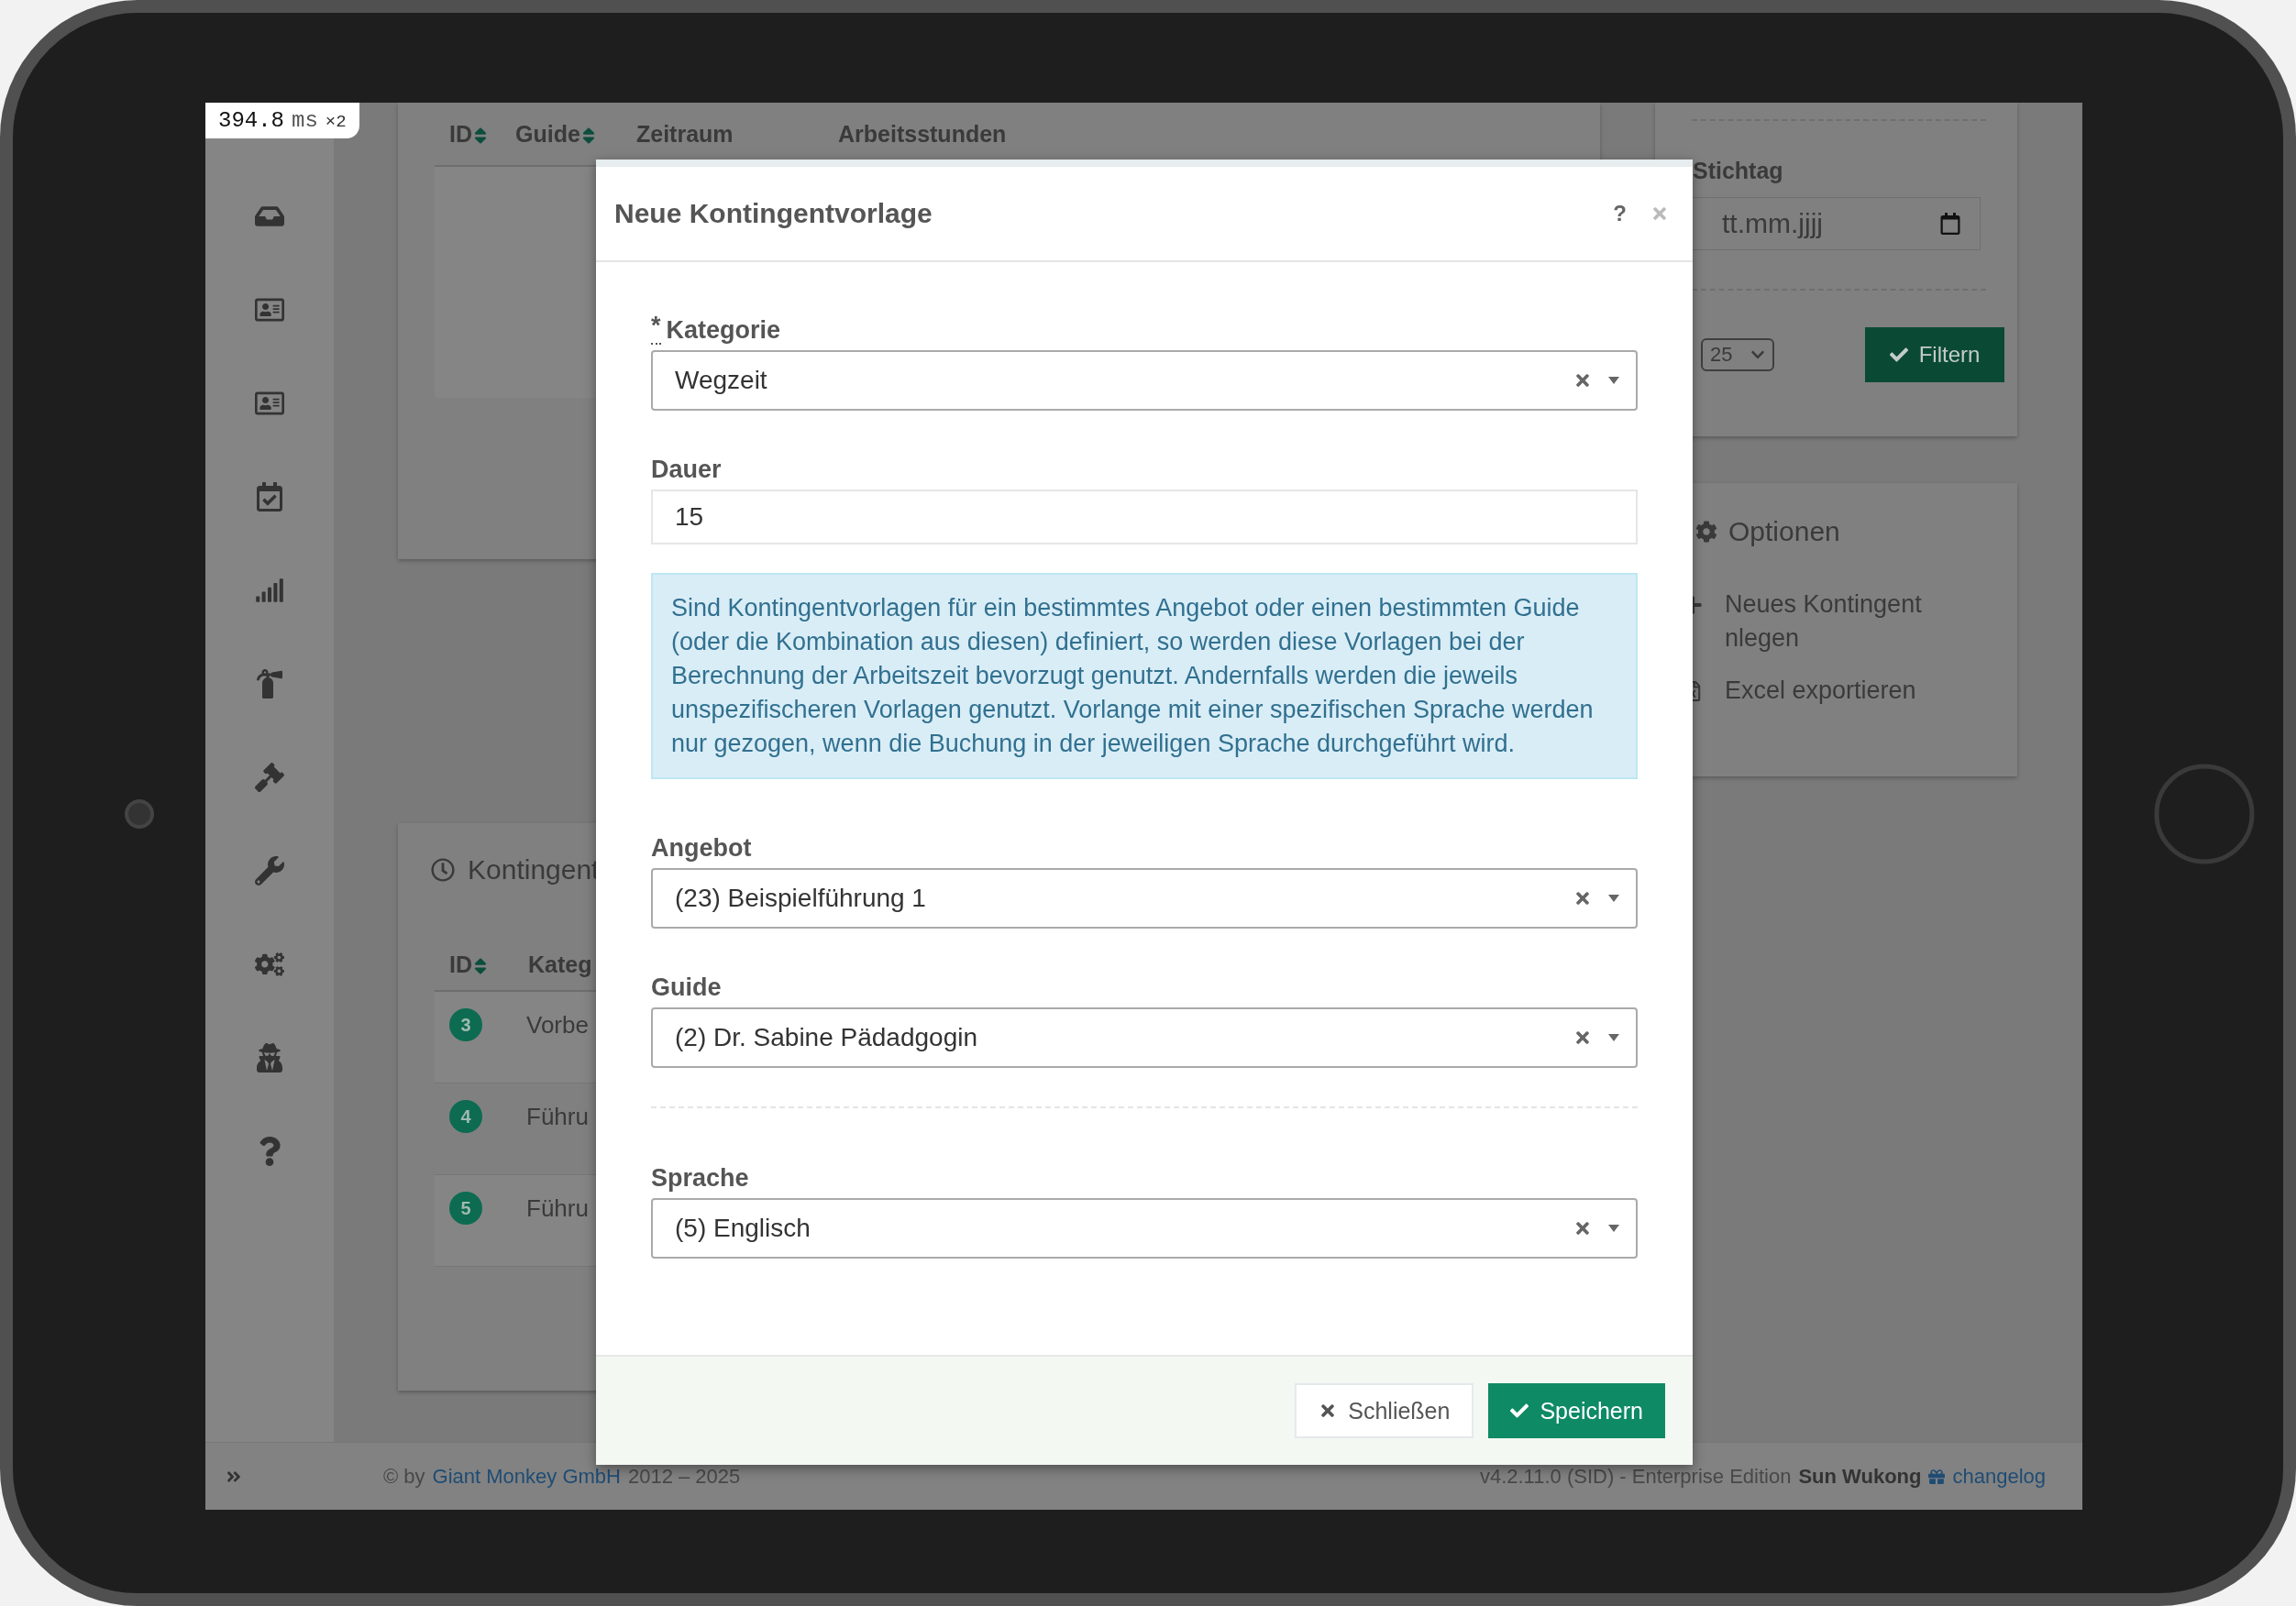  What do you see at coordinates (269, 777) in the screenshot?
I see `gavel-icon` at bounding box center [269, 777].